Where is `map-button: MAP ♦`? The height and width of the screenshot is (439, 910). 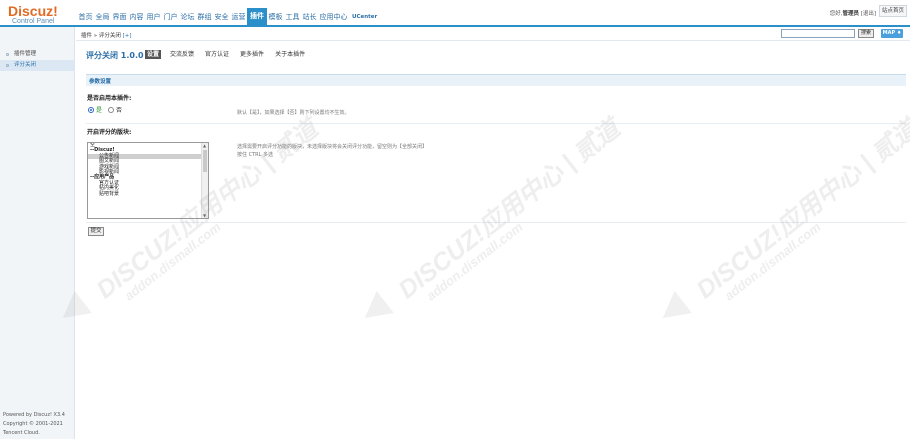
map-button: MAP ♦ is located at coordinates (892, 33).